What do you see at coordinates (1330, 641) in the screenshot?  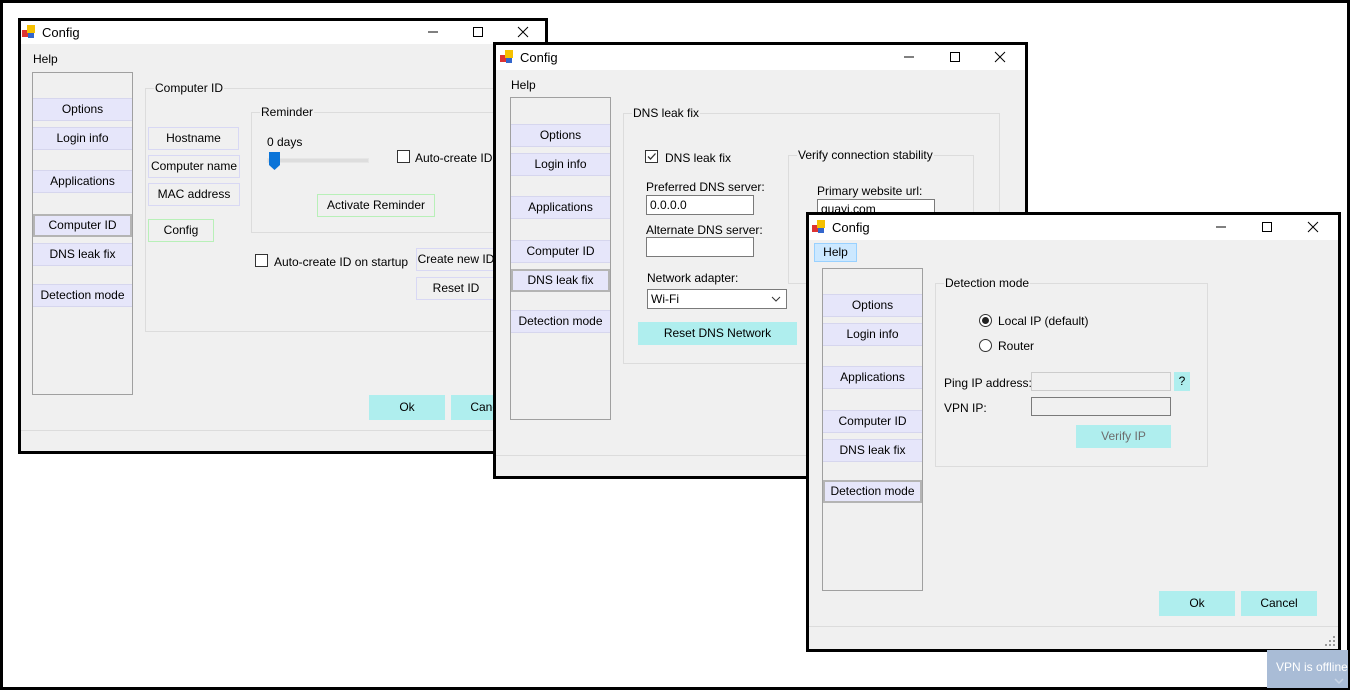 I see `resize-grip-icon` at bounding box center [1330, 641].